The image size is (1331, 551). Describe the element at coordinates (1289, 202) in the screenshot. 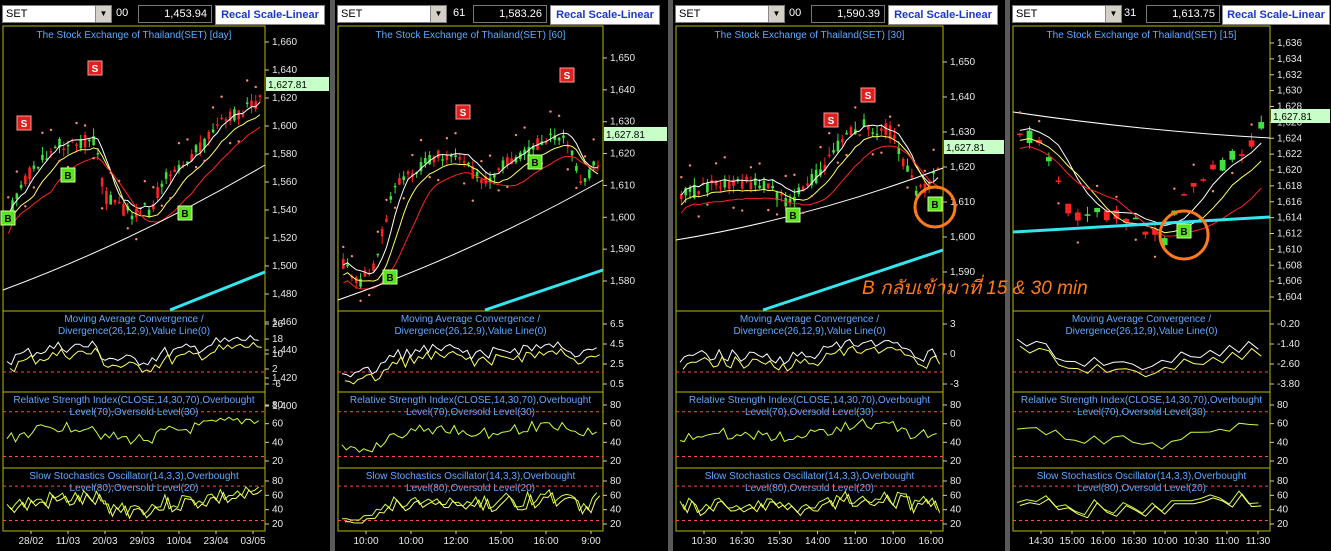

I see `y-tick-label: 1,616` at that location.